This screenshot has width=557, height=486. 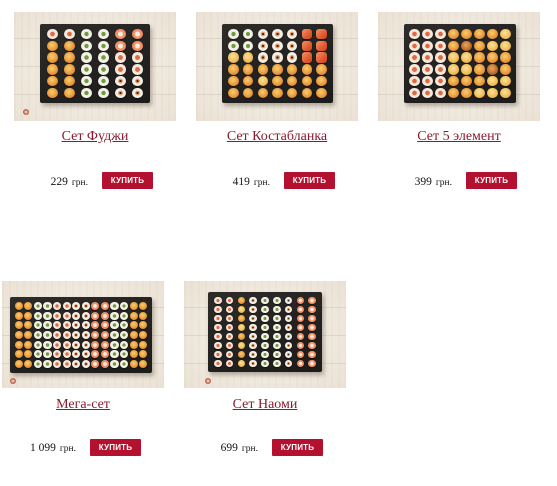 I want to click on product-title-link: Сет Наоми, so click(x=265, y=405).